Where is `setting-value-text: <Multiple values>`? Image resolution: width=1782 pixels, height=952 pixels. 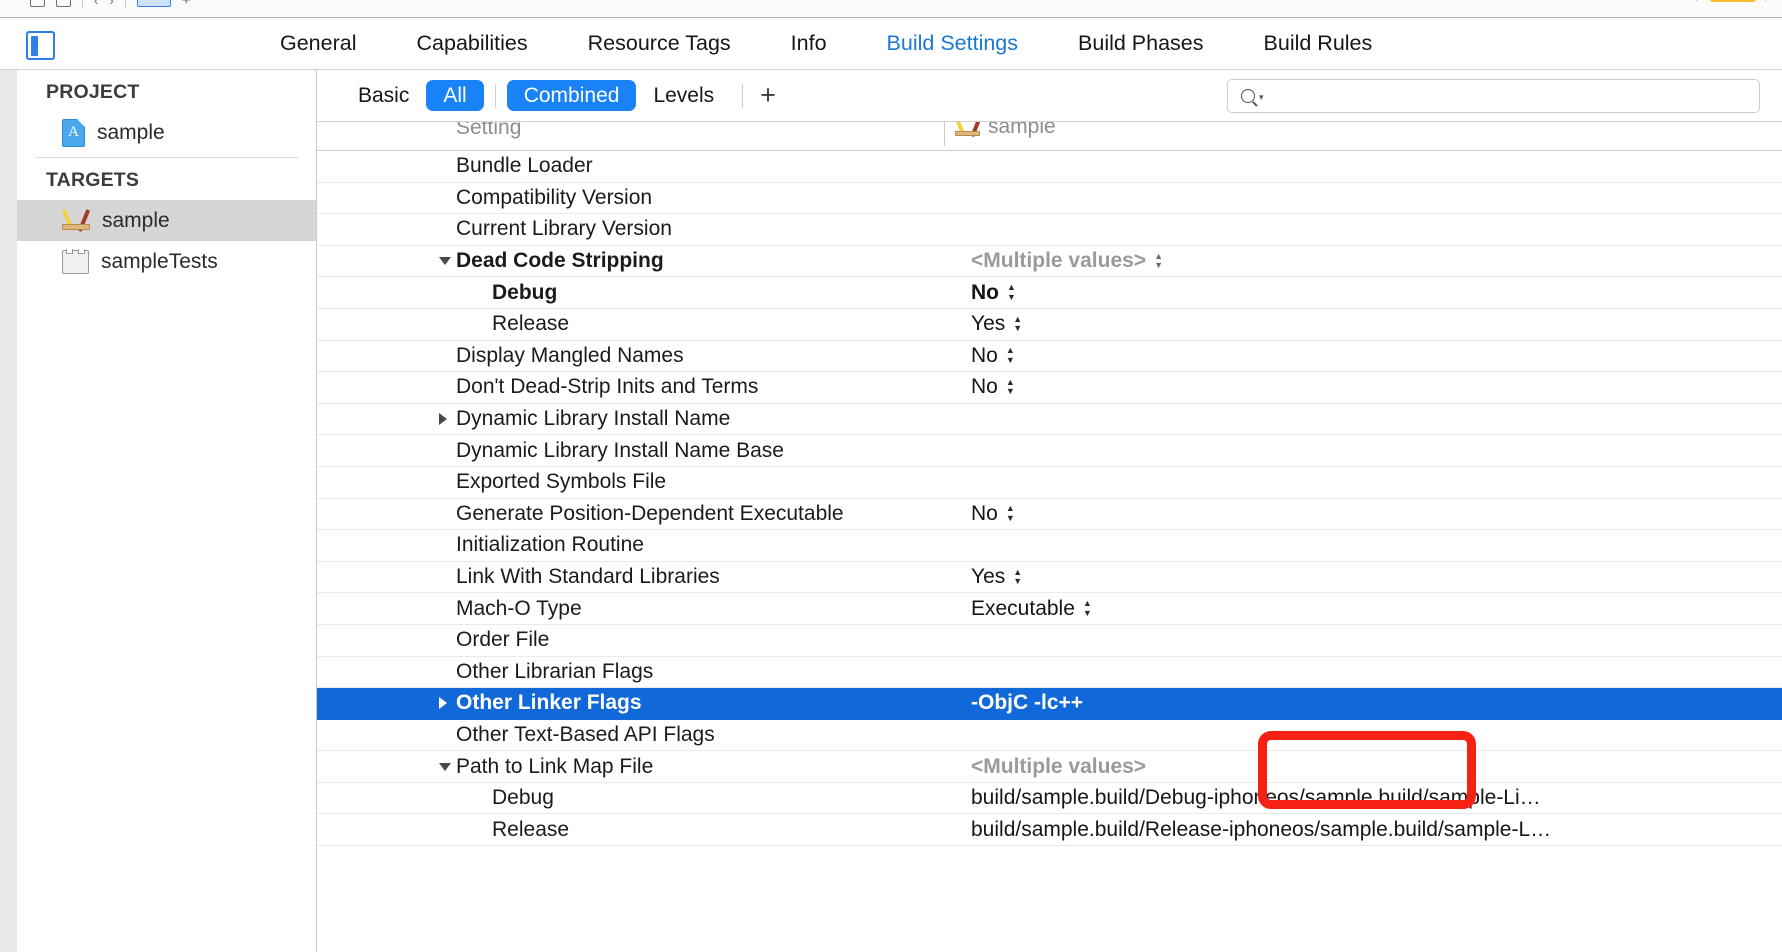
setting-value-text: <Multiple values> is located at coordinates (1059, 261).